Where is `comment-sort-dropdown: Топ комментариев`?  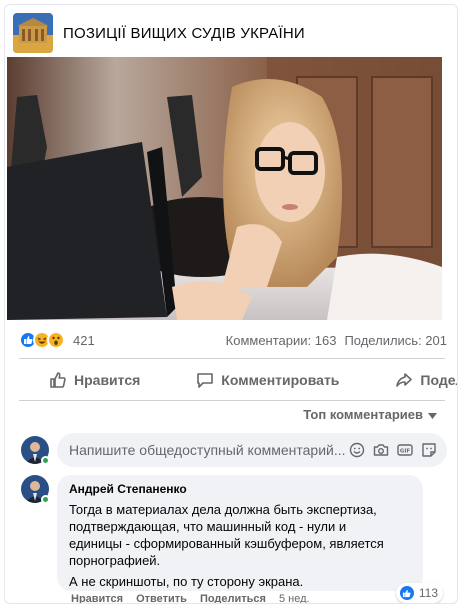
comment-sort-dropdown: Топ комментариев is located at coordinates (370, 414).